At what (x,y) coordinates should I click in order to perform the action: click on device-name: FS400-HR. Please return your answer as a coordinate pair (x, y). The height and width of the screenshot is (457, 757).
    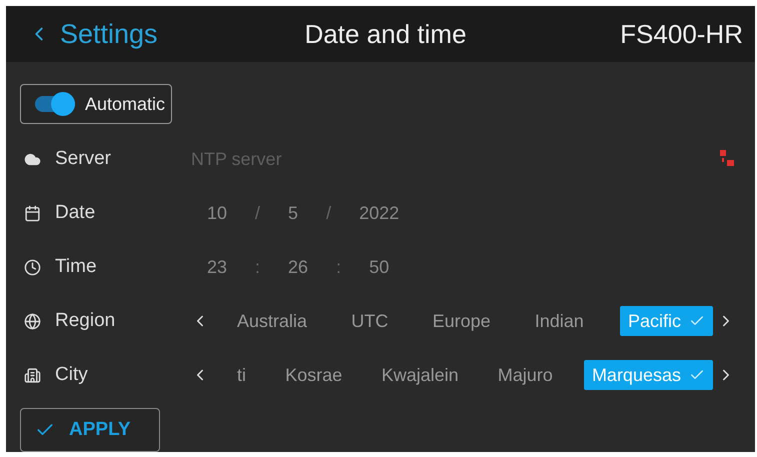
    Looking at the image, I should click on (681, 34).